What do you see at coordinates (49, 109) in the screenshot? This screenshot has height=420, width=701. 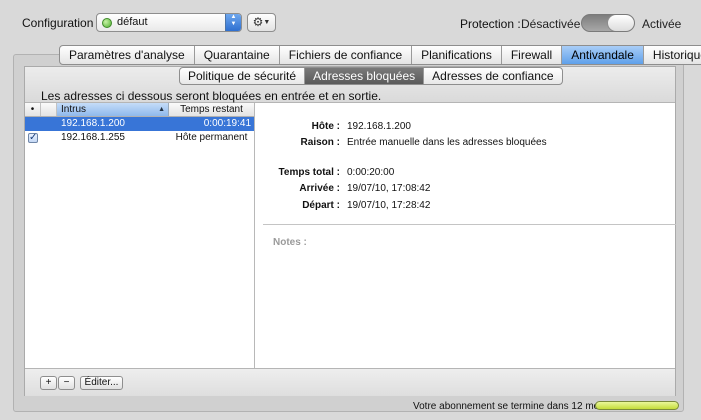 I see `column-header-check` at bounding box center [49, 109].